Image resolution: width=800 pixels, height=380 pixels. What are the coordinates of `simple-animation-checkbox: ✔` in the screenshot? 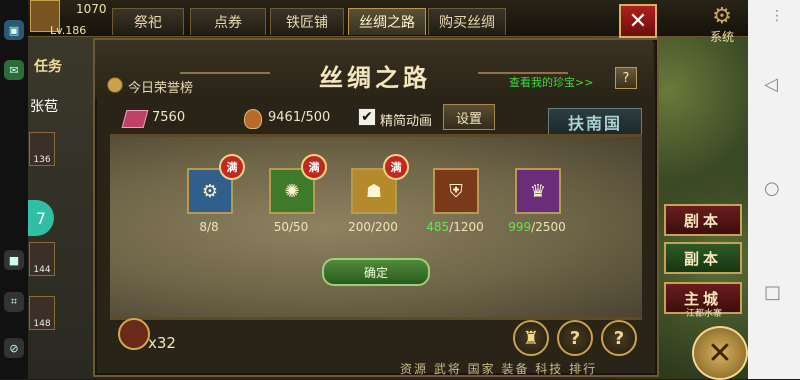 It's located at (367, 117).